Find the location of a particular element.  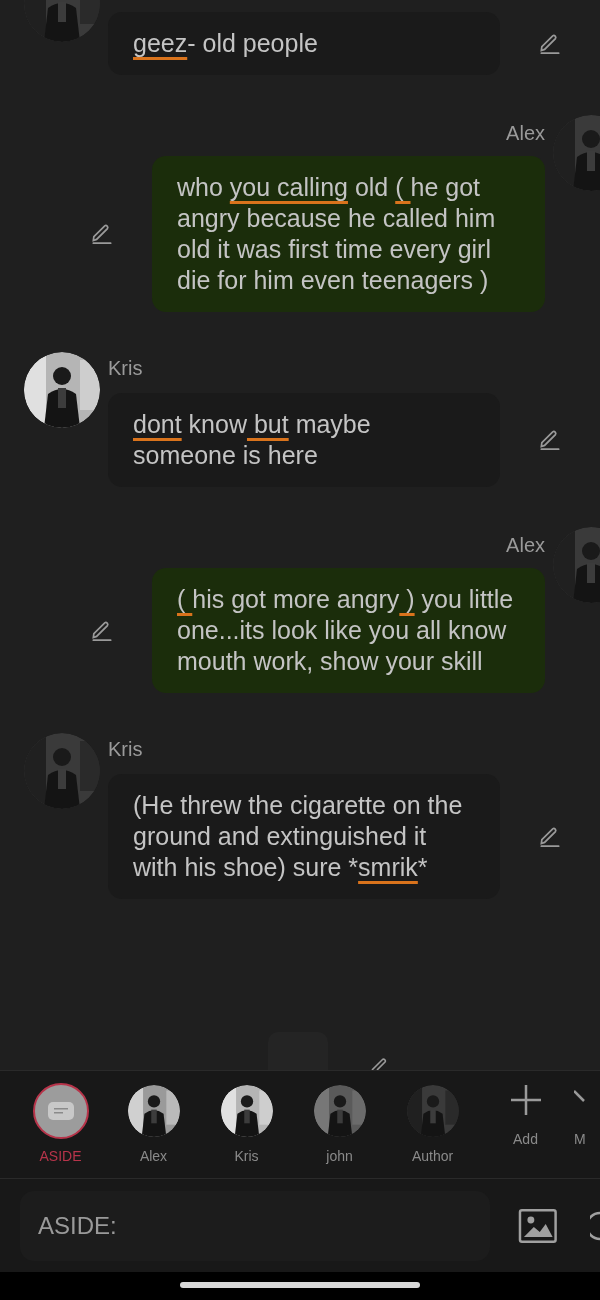

character-label: john is located at coordinates (339, 1156).